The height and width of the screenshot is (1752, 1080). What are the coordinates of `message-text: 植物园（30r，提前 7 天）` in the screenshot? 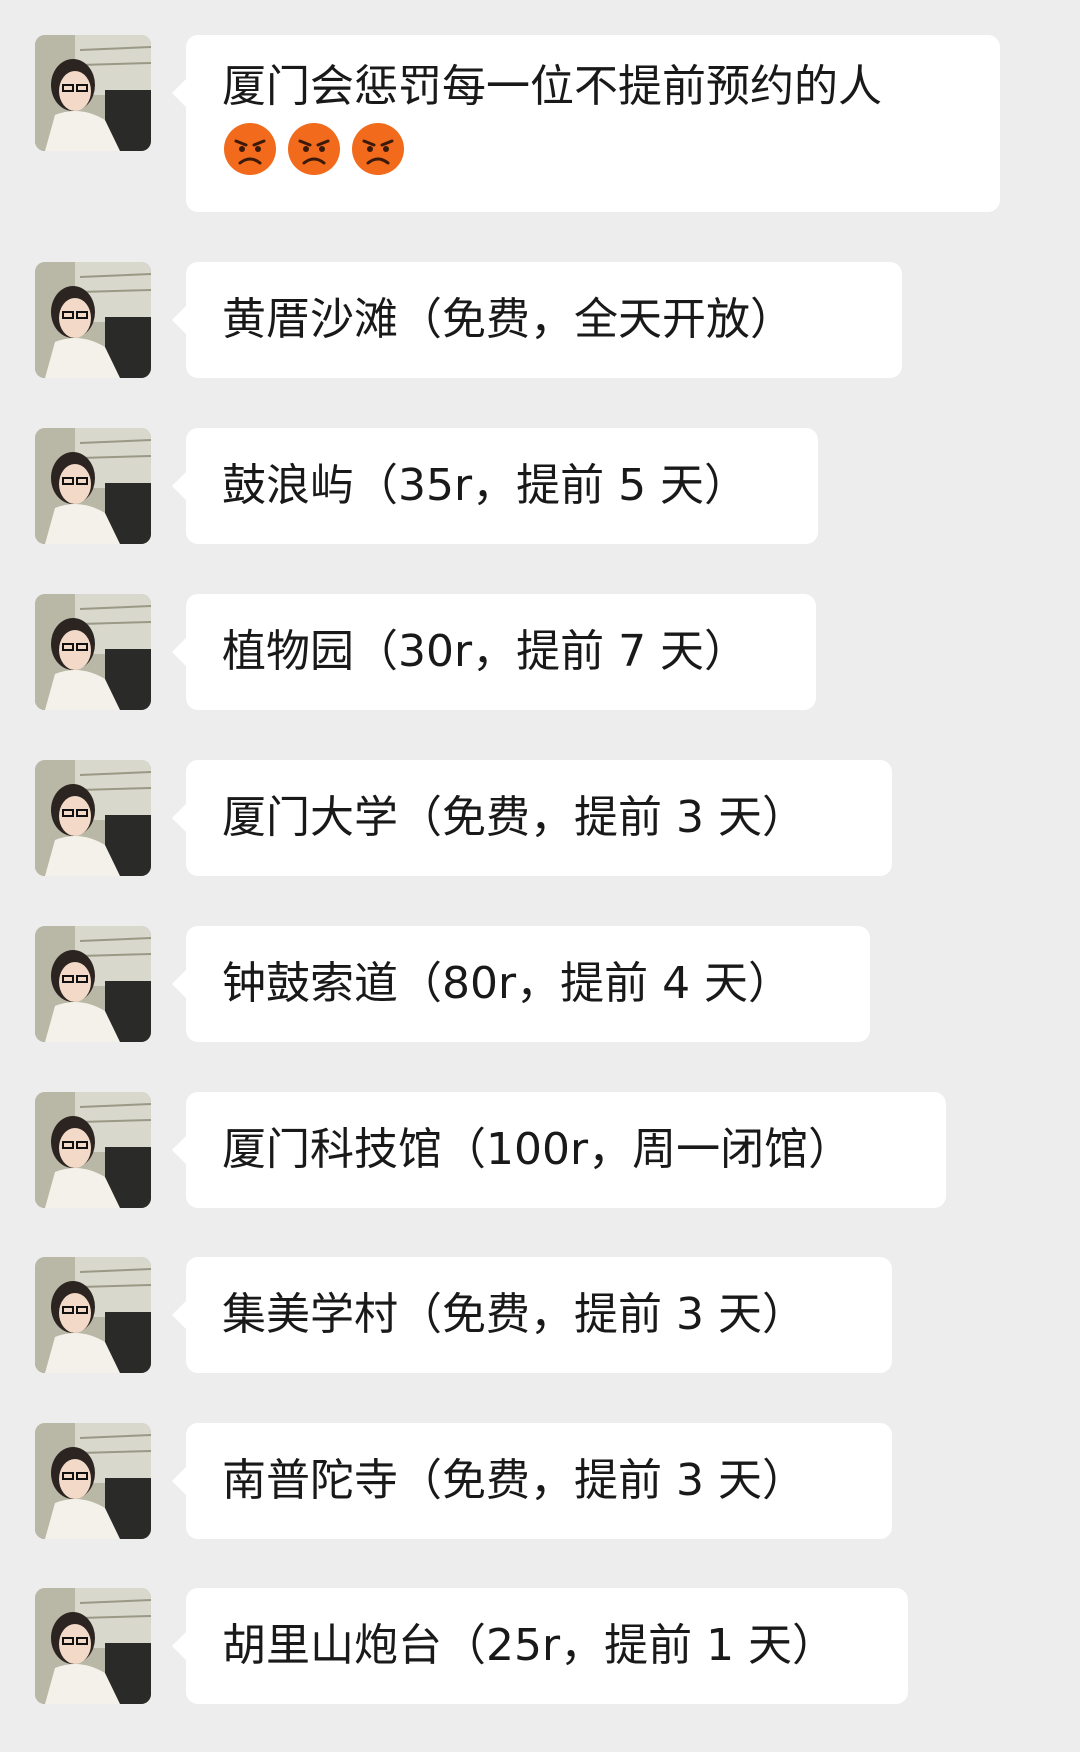 It's located at (485, 651).